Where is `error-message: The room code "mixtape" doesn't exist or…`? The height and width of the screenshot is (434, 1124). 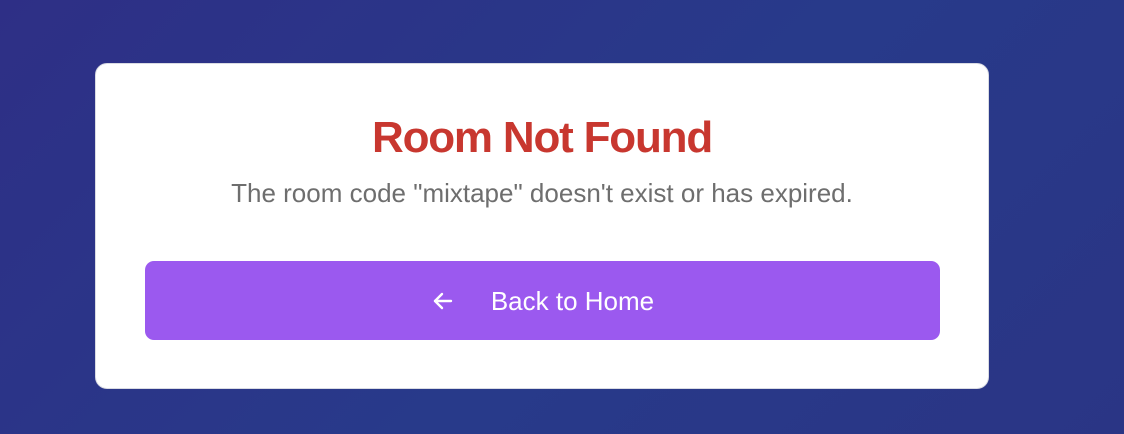
error-message: The room code "mixtape" doesn't exist or… is located at coordinates (542, 193).